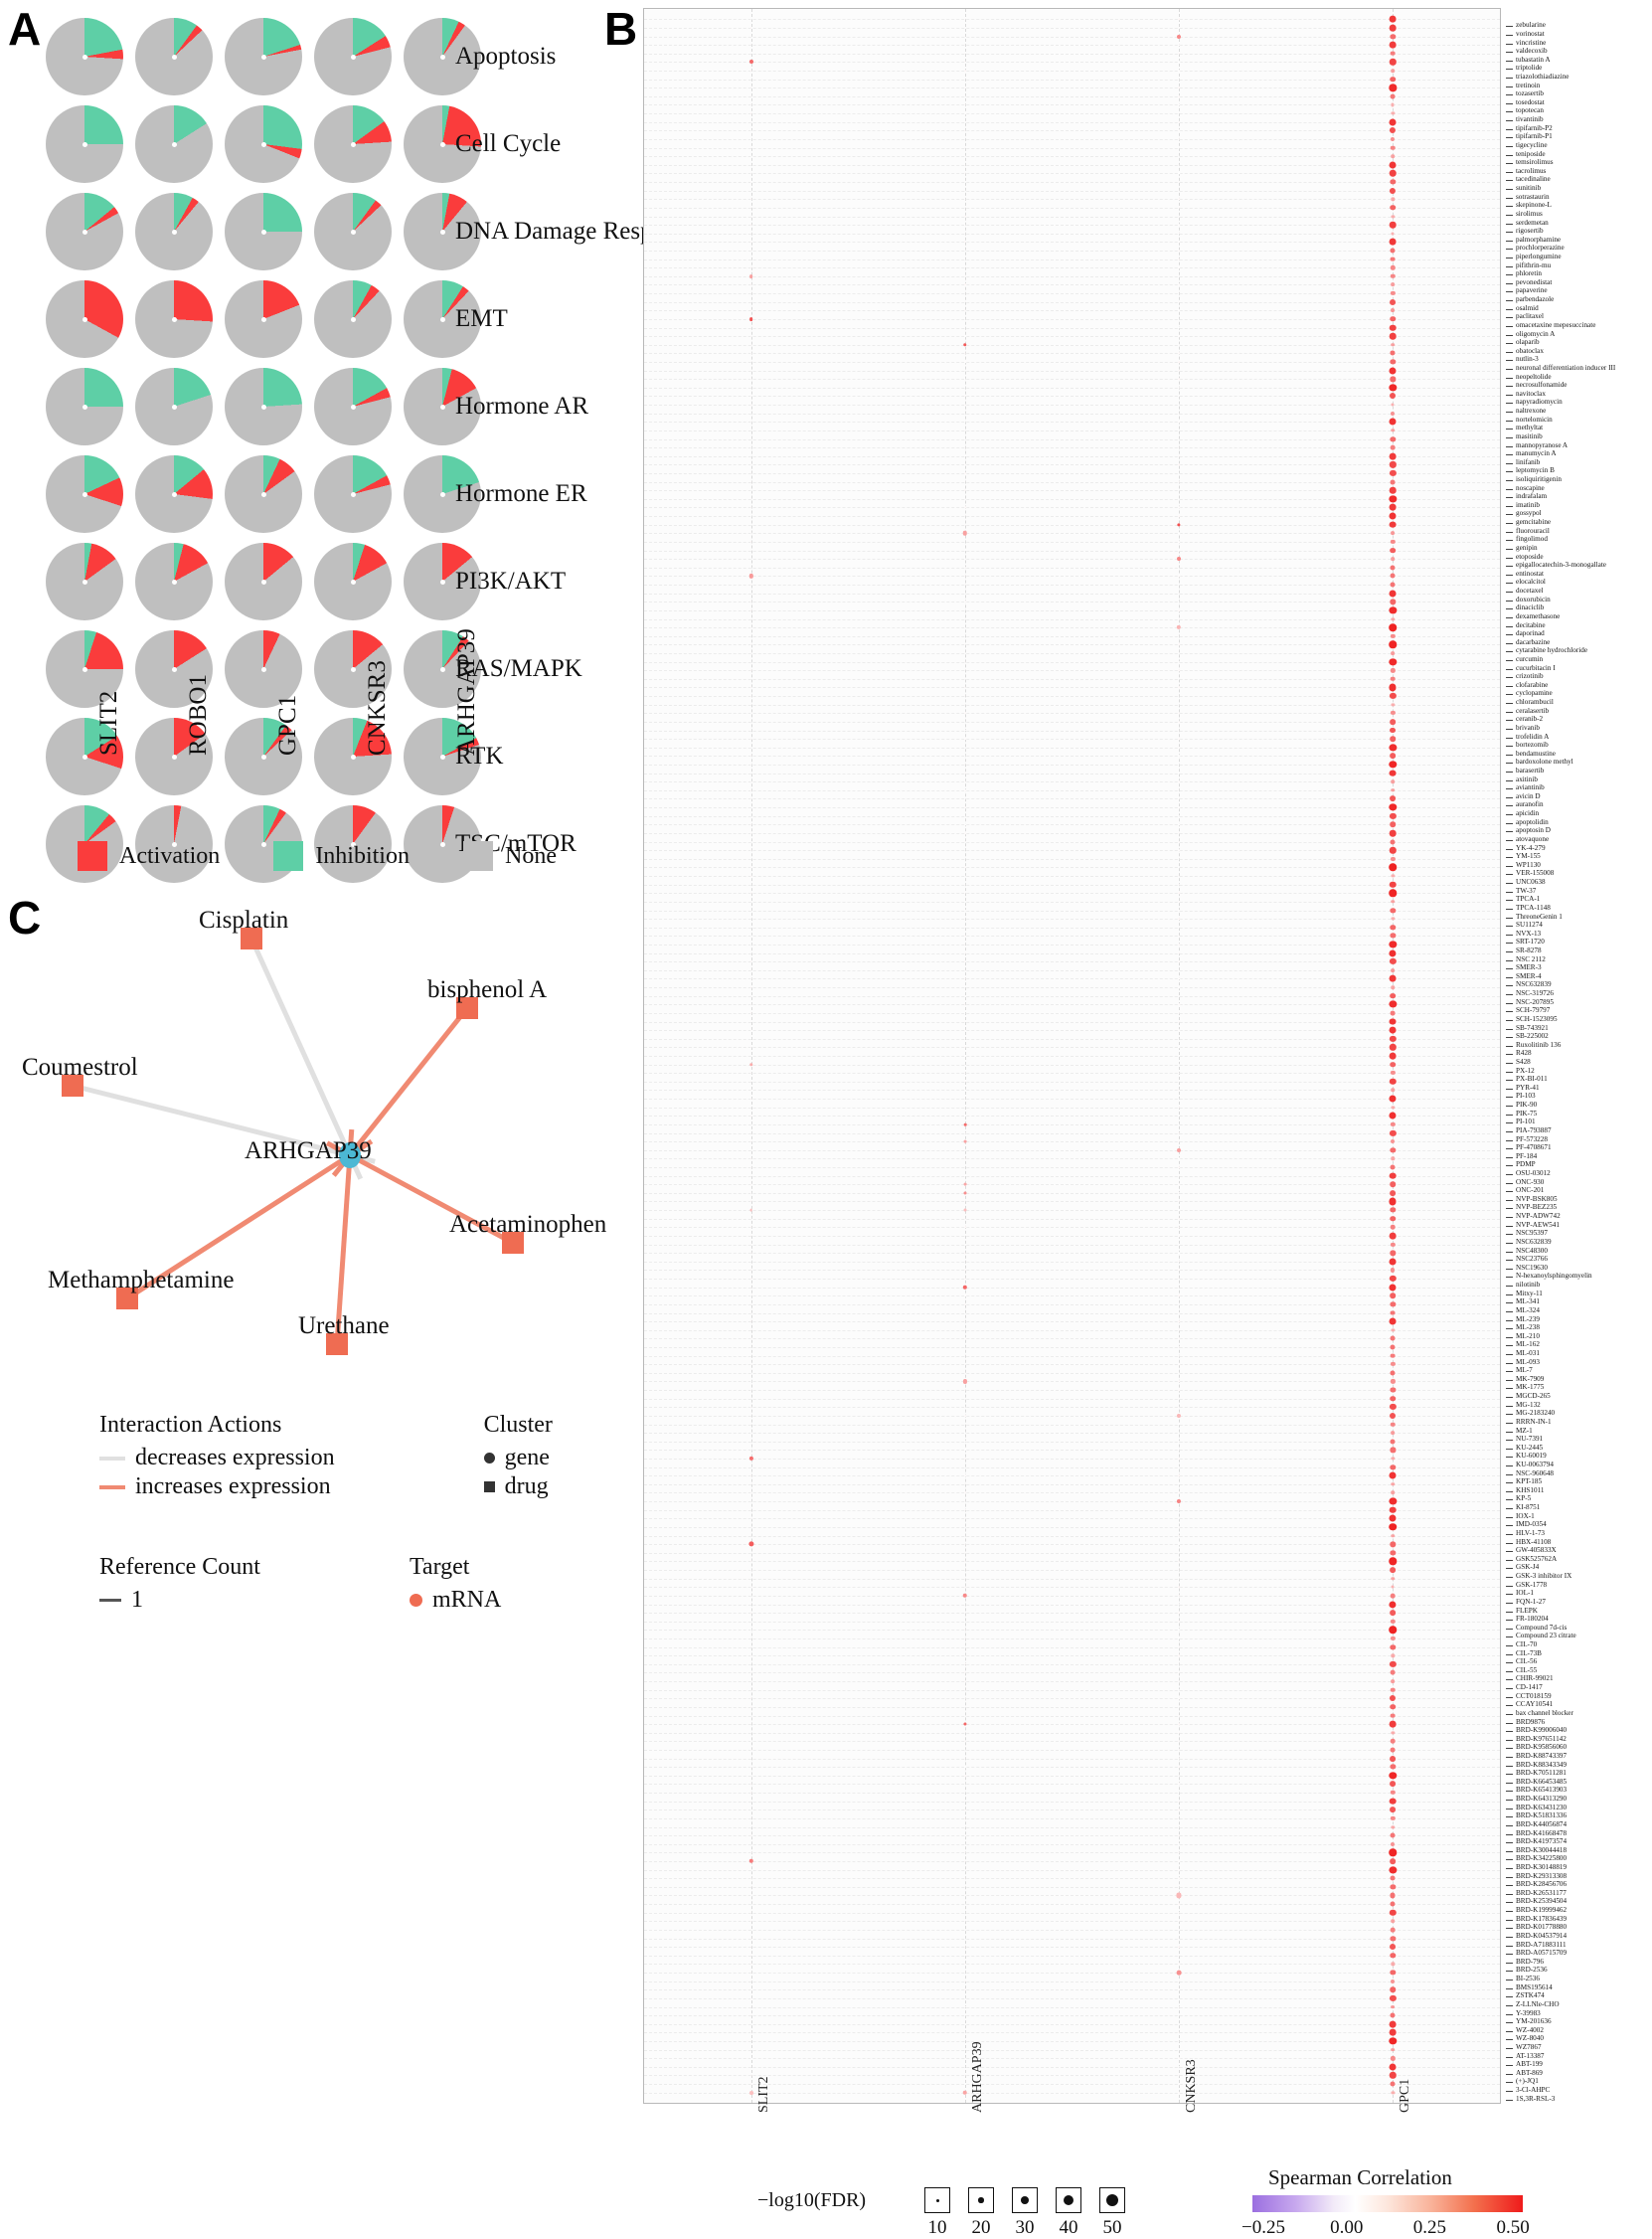 This screenshot has width=1652, height=2239. Describe the element at coordinates (1542, 386) in the screenshot. I see `drug-label: necrosulfonamide` at that location.